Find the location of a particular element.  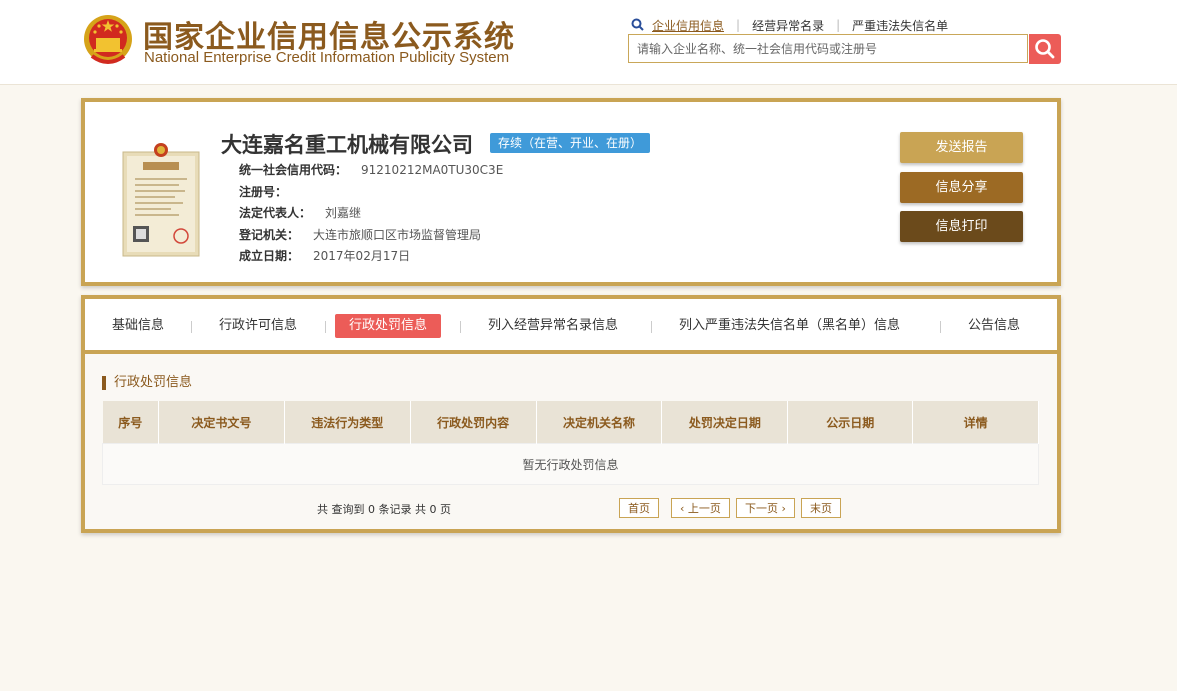

info-row-registration-number: 注册号： is located at coordinates (371, 193).